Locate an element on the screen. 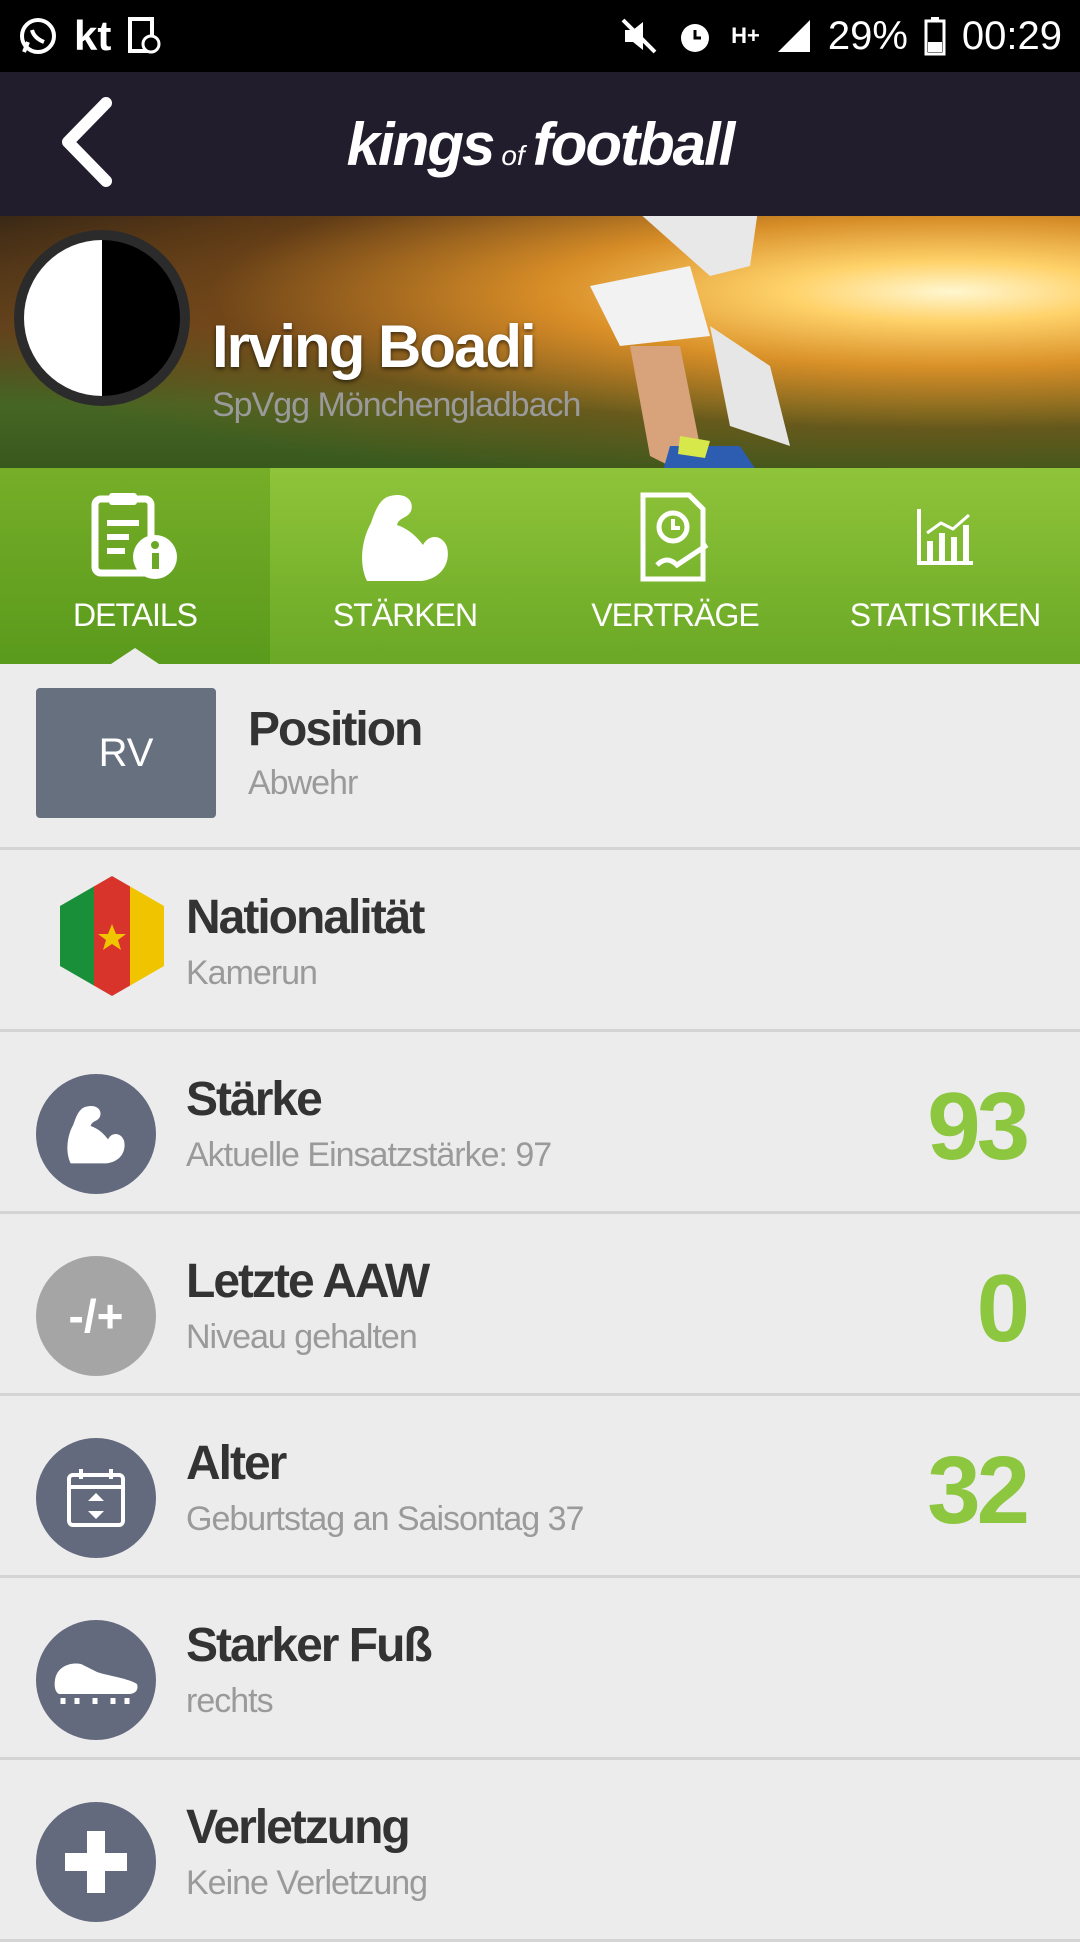 This screenshot has width=1080, height=1942. contract-icon is located at coordinates (675, 537).